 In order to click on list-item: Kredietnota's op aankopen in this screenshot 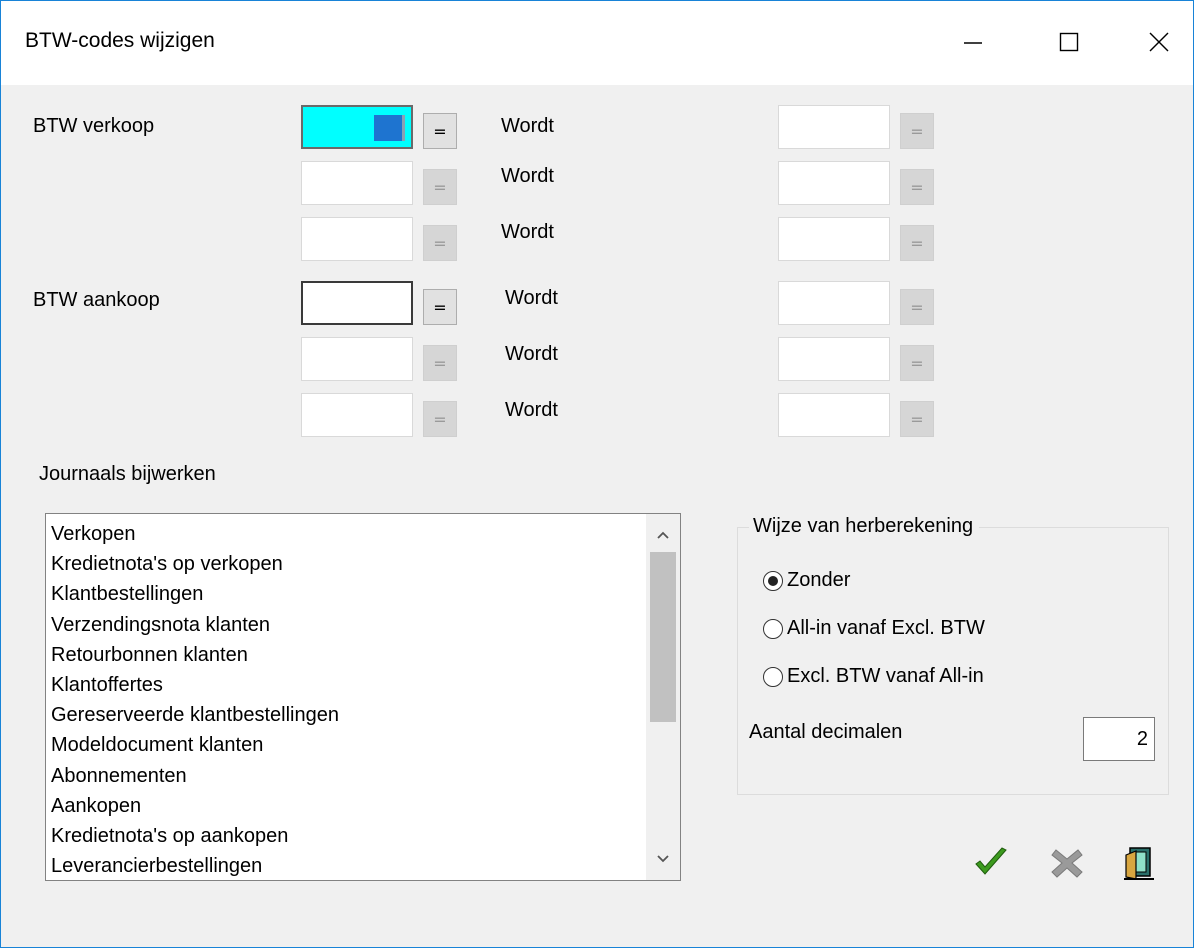, I will do `click(365, 837)`.